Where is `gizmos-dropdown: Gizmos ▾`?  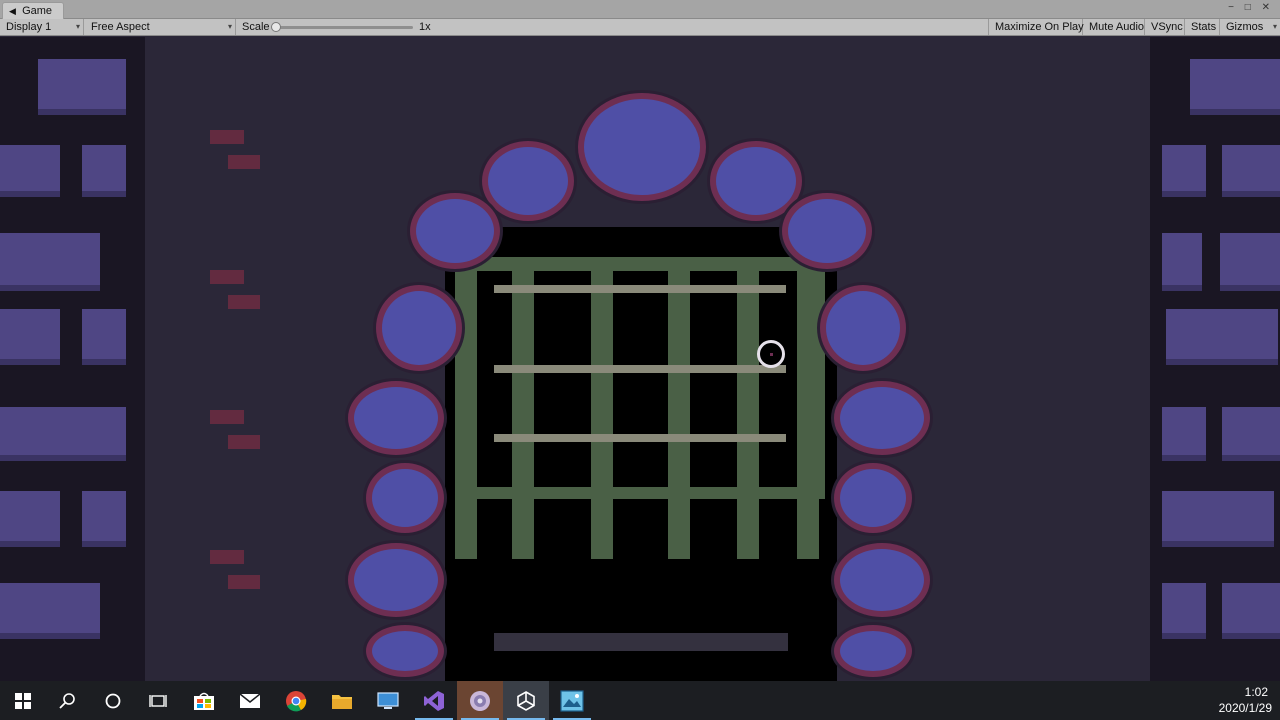
gizmos-dropdown: Gizmos ▾ is located at coordinates (1250, 27).